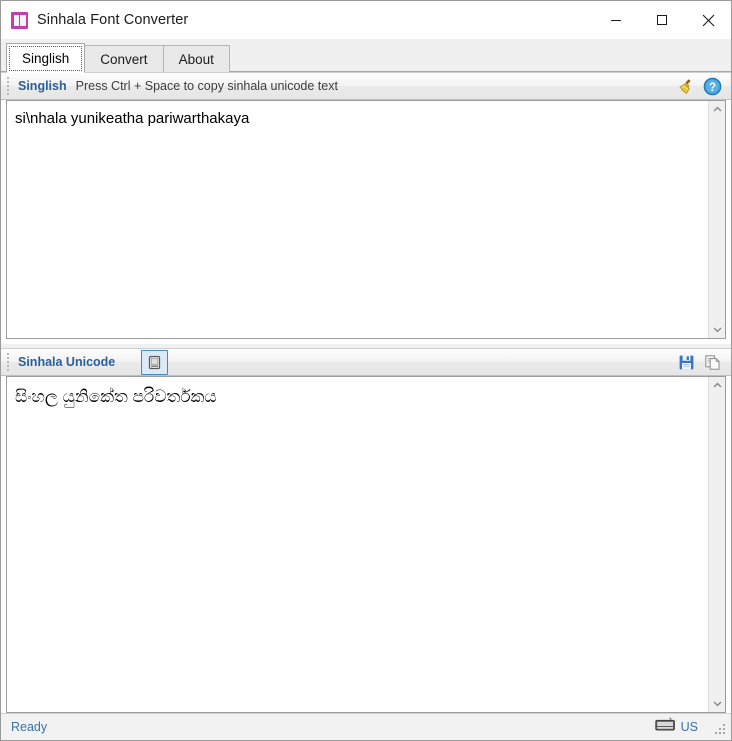 The height and width of the screenshot is (741, 732). What do you see at coordinates (366, 20) in the screenshot?
I see `title-bar: Sinhala Font Converter` at bounding box center [366, 20].